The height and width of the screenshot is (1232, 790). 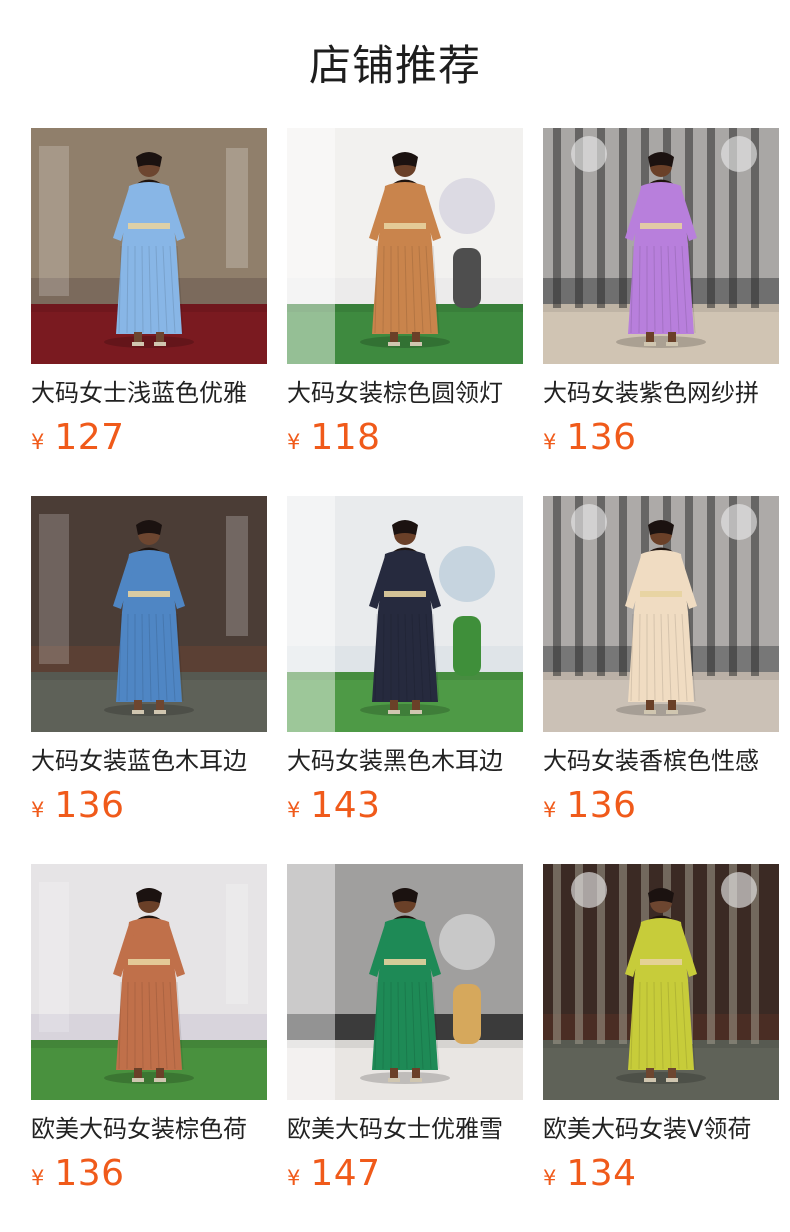 What do you see at coordinates (345, 437) in the screenshot?
I see `price-amount: 118` at bounding box center [345, 437].